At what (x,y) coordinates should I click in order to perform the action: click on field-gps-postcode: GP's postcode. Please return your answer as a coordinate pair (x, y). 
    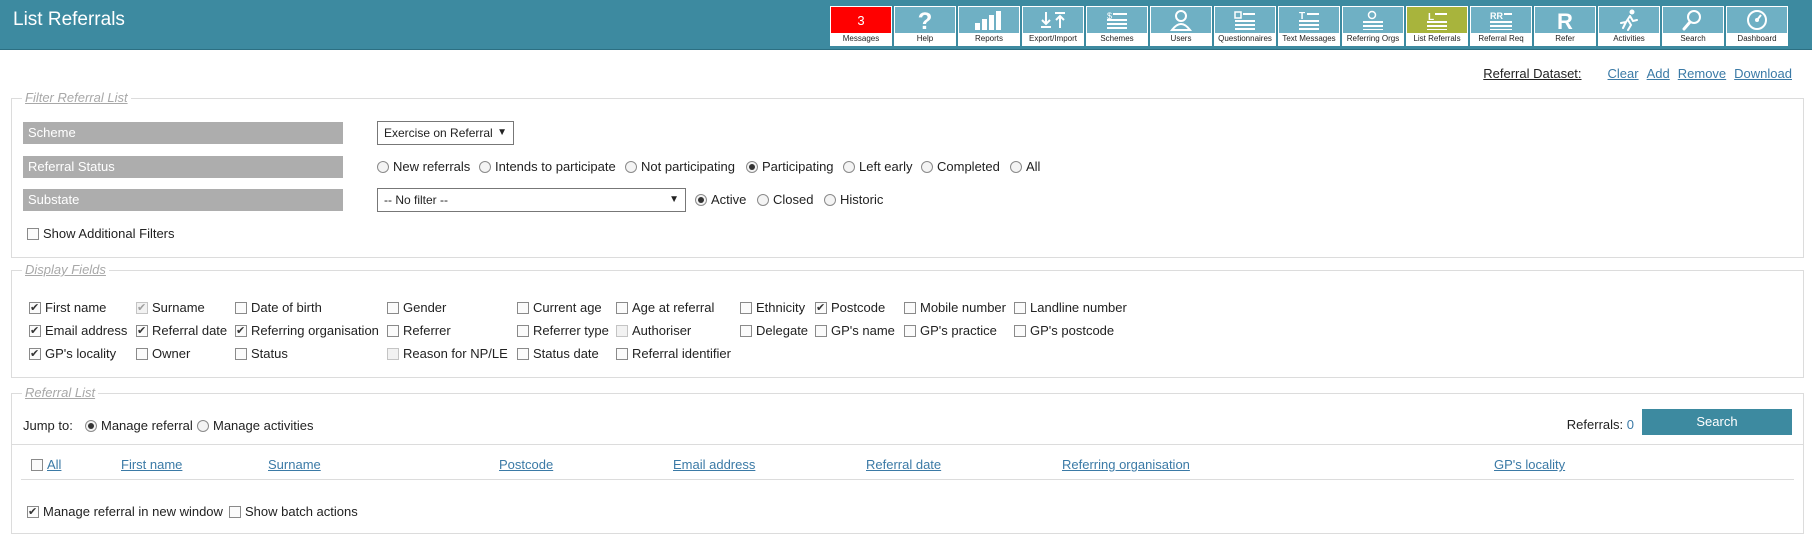
    Looking at the image, I should click on (1064, 330).